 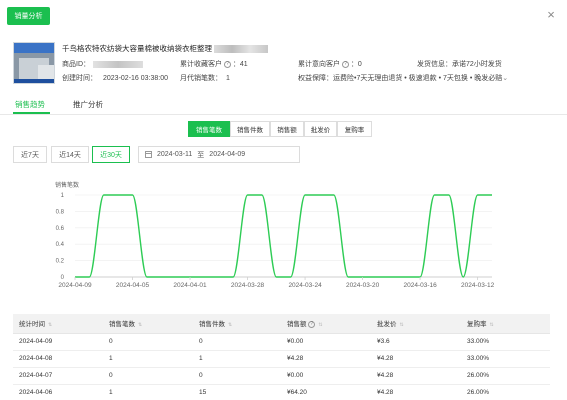 I want to click on table-row: 2024-04-06 1 15 ¥64.20 ¥4.28 26.00%, so click(x=281, y=392).